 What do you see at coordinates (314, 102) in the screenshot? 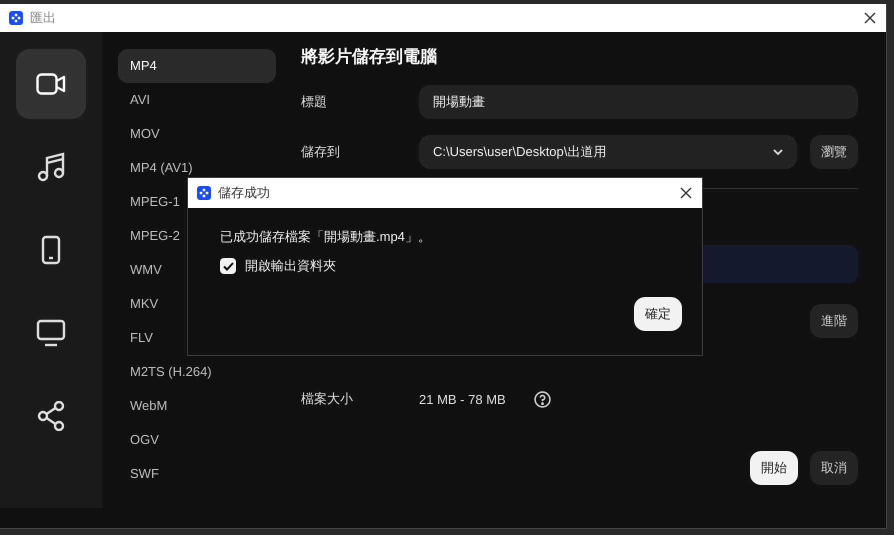
I see `field-label: 標題` at bounding box center [314, 102].